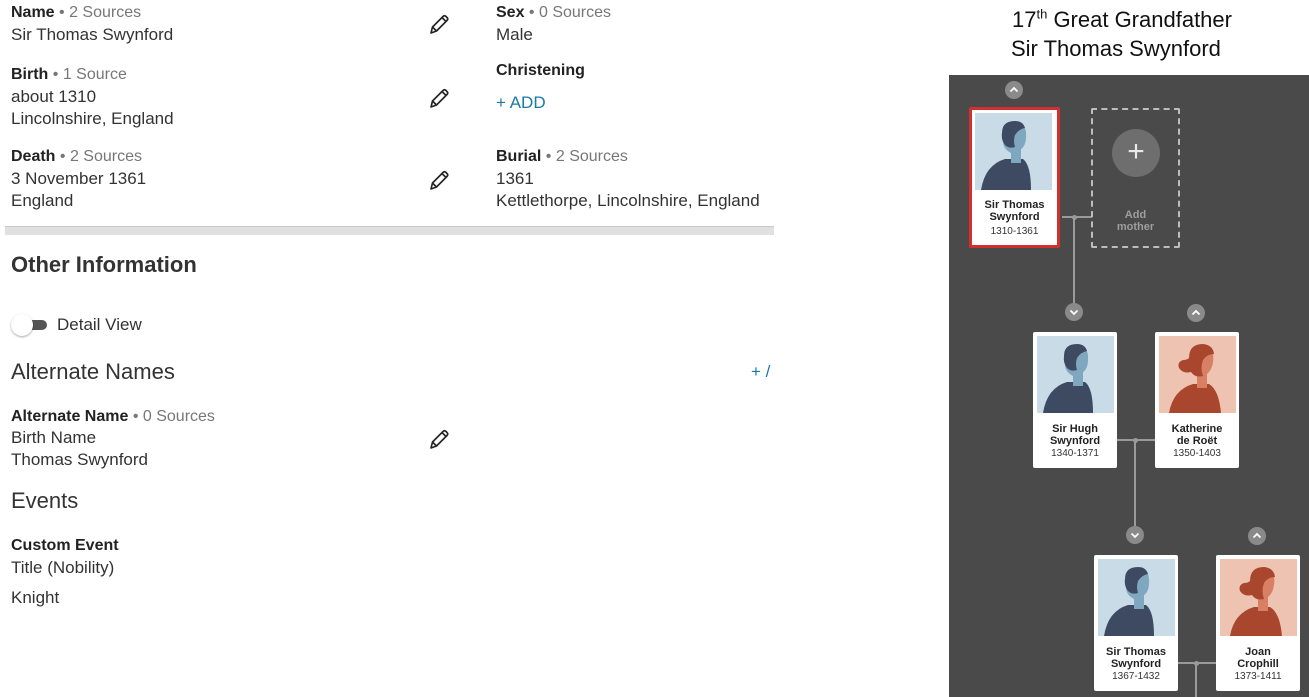 The width and height of the screenshot is (1309, 697). What do you see at coordinates (439, 25) in the screenshot?
I see `edit-name-pencil-icon` at bounding box center [439, 25].